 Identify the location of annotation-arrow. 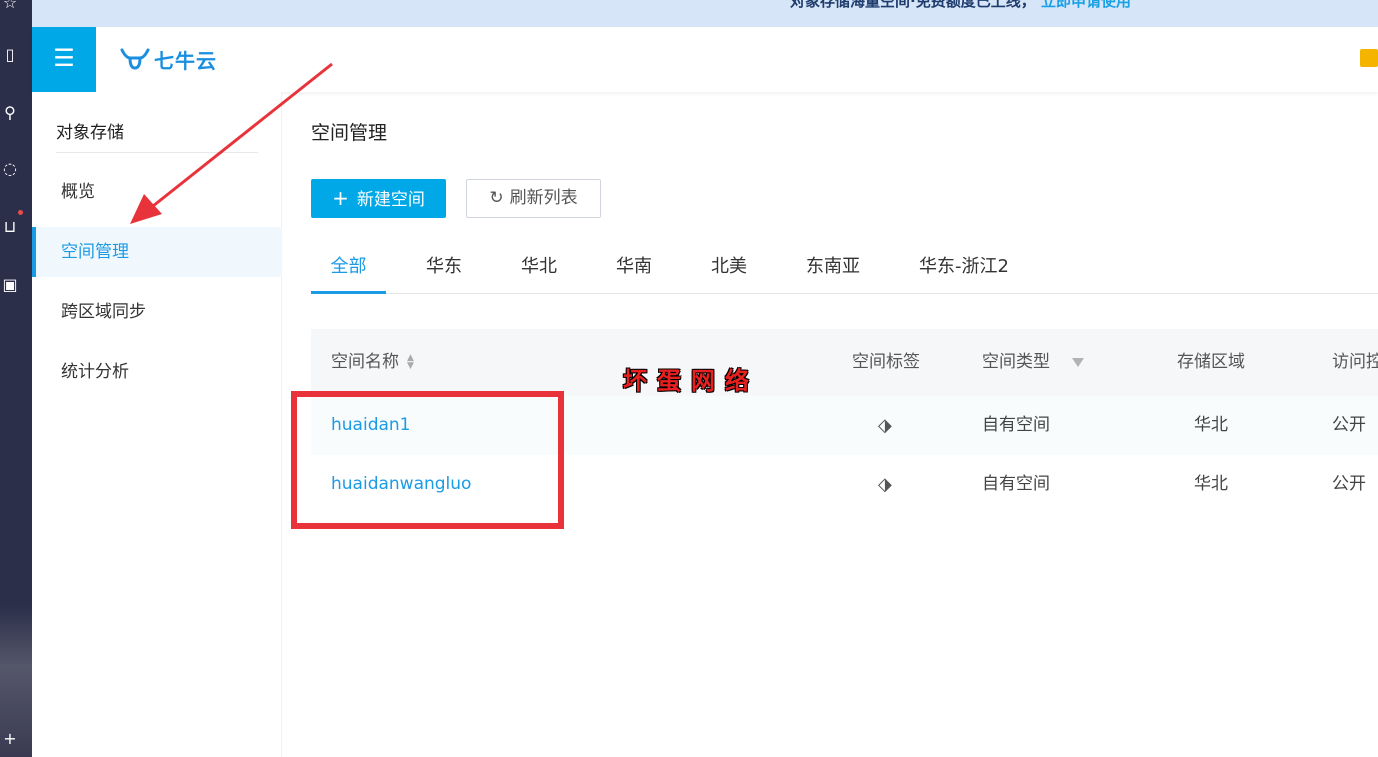
(231, 143).